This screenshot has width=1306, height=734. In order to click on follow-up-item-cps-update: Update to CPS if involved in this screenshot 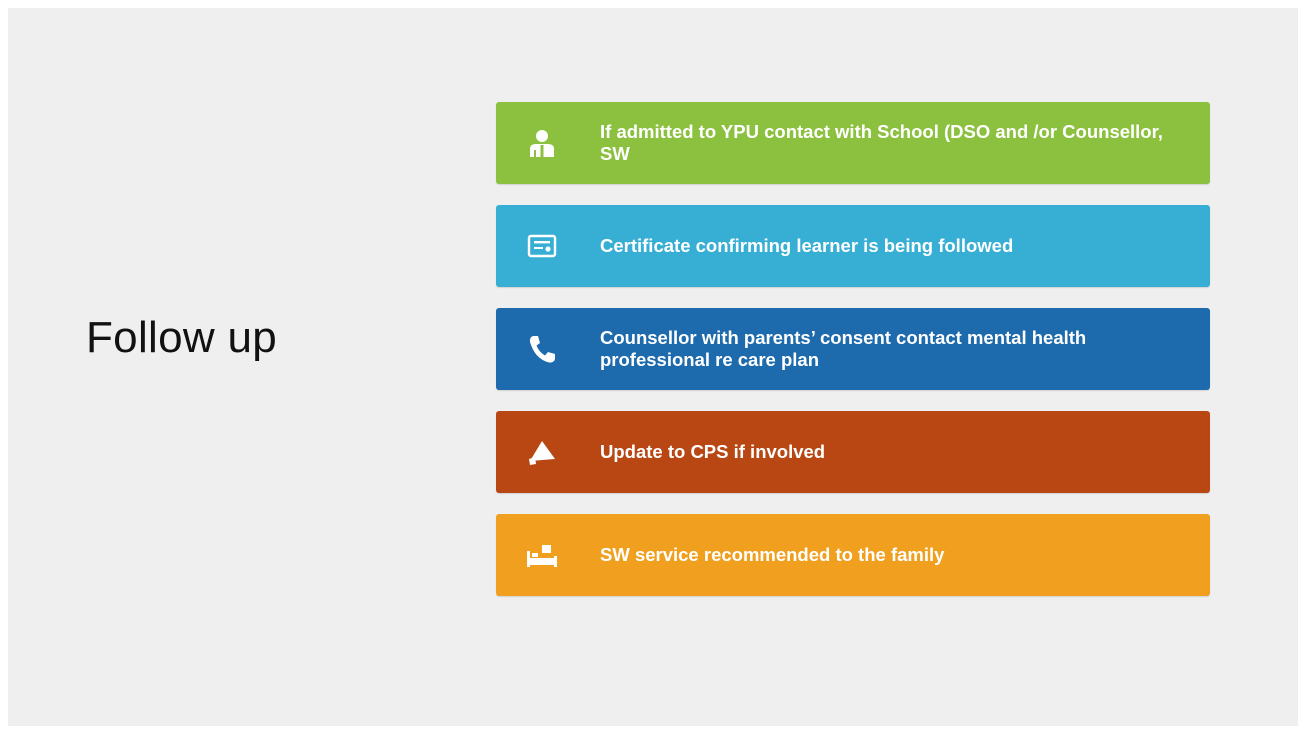, I will do `click(853, 452)`.